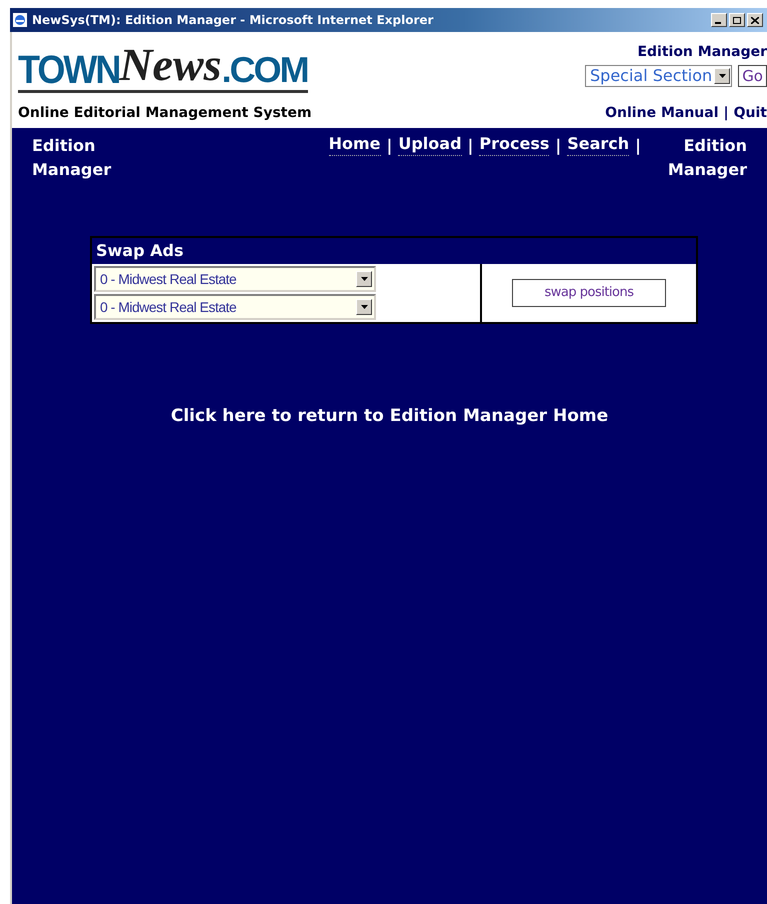 This screenshot has width=767, height=904. Describe the element at coordinates (589, 293) in the screenshot. I see `swap-positions-button: swap positions` at that location.